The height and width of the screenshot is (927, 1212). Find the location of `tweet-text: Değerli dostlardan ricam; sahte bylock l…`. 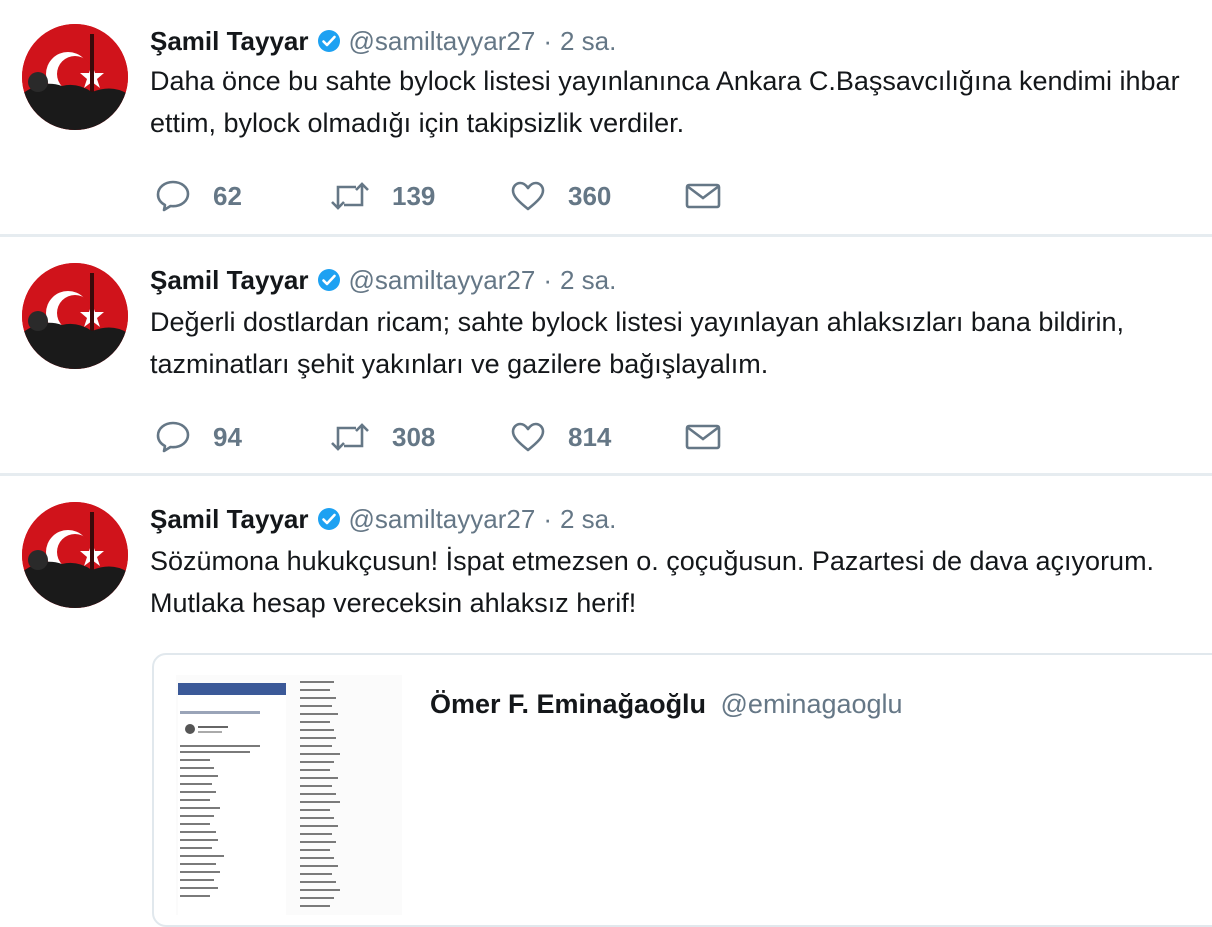

tweet-text: Değerli dostlardan ricam; sahte bylock l… is located at coordinates (637, 343).